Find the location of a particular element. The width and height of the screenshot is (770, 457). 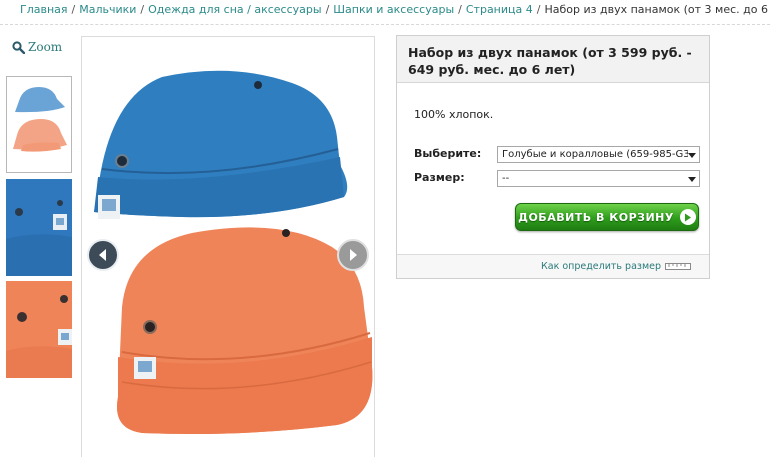

size-guide-link: Как определить размер is located at coordinates (601, 266).